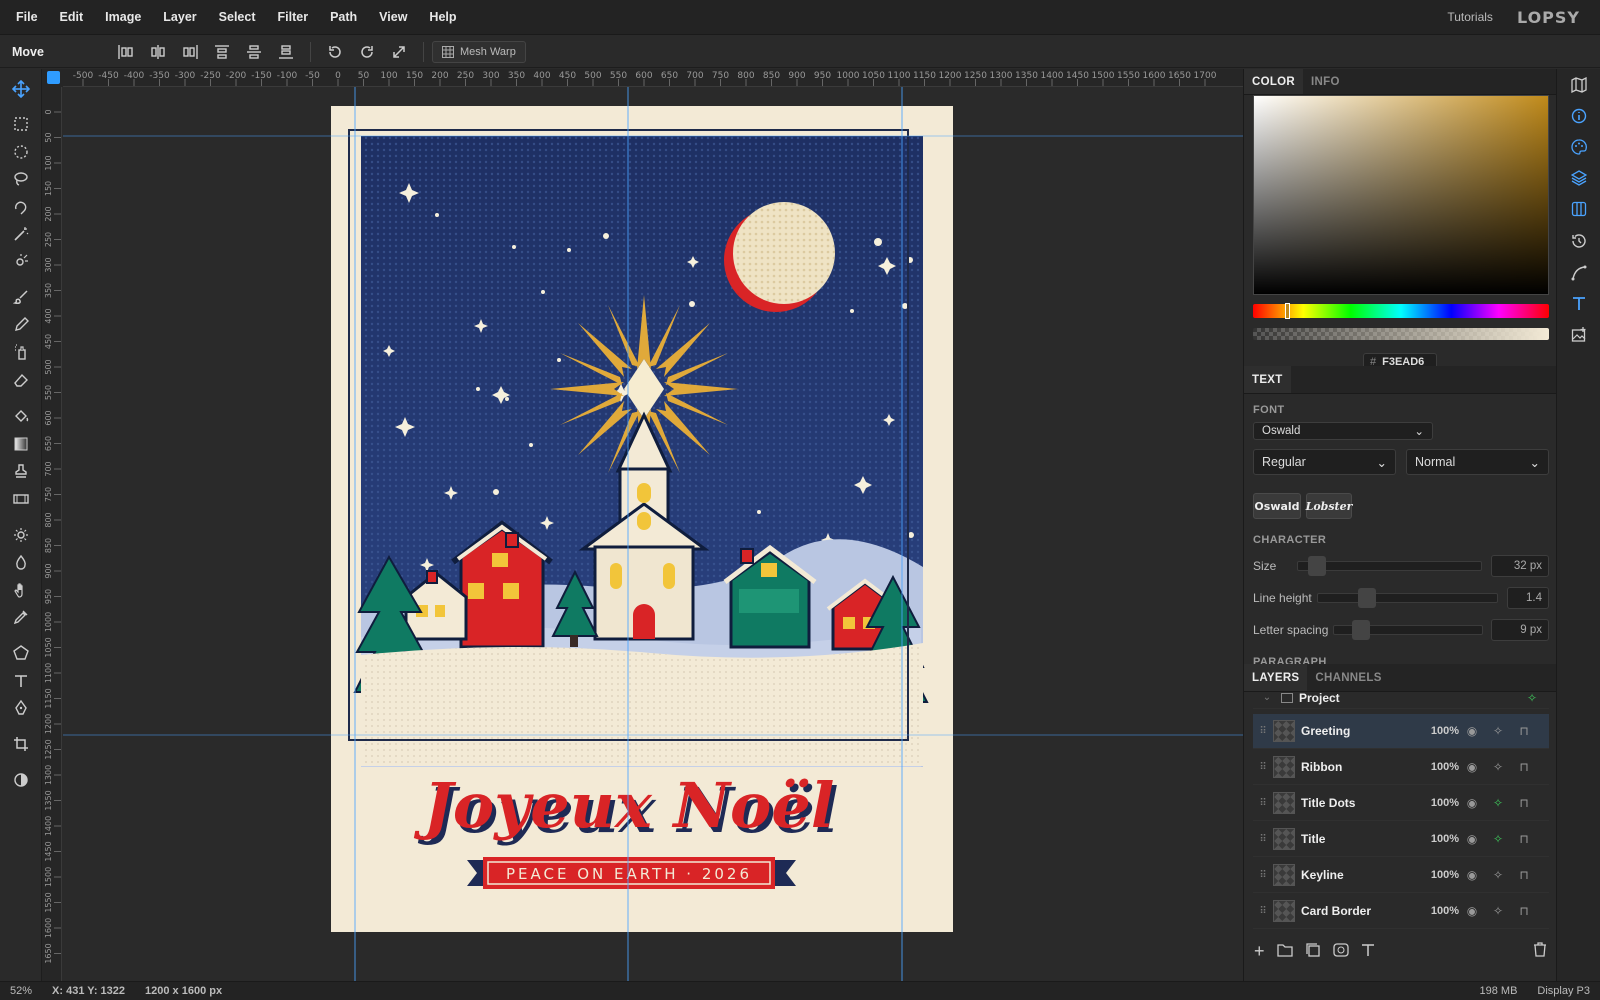  I want to click on layer-row: ⠿ Keyline 100% ◉ ✧ ⊓, so click(1401, 875).